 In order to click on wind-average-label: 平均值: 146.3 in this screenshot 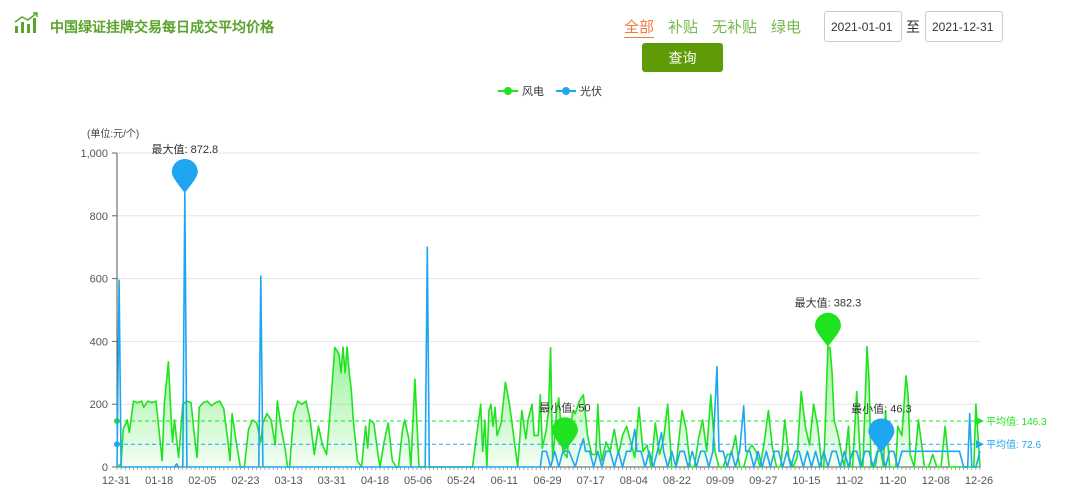, I will do `click(1016, 421)`.